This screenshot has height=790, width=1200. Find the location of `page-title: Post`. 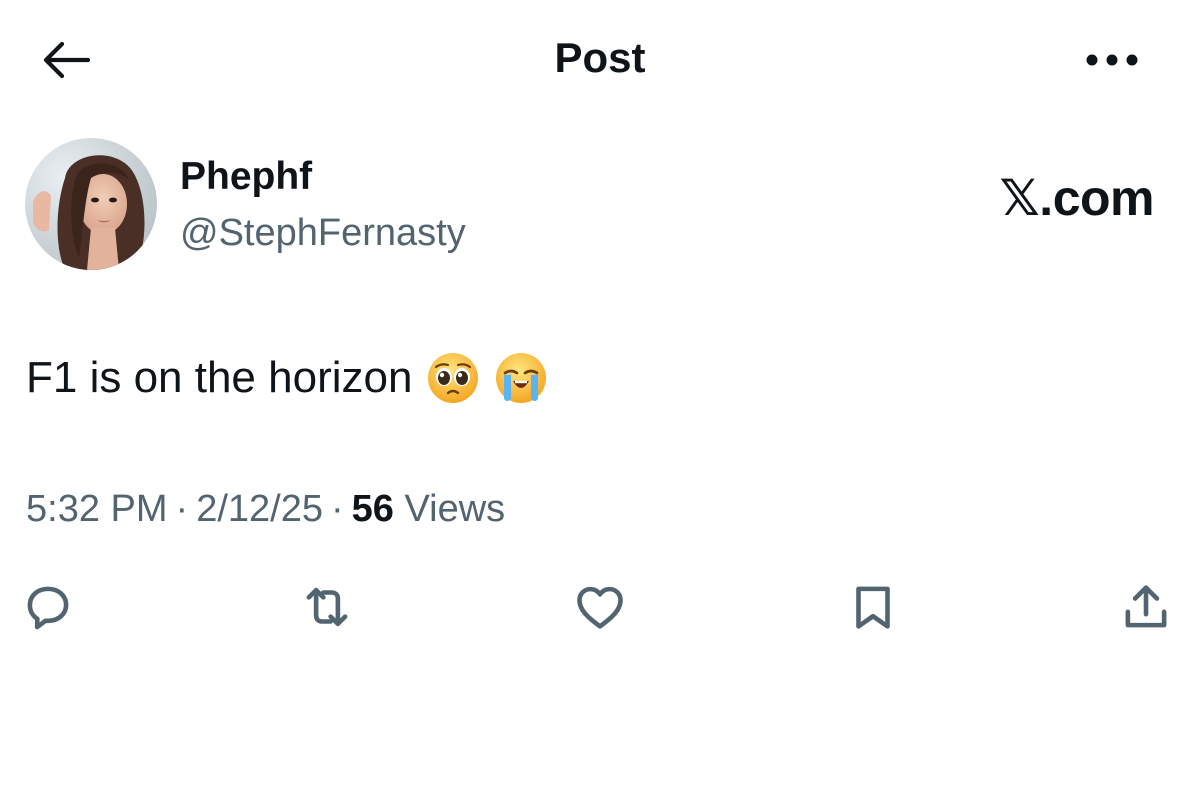

page-title: Post is located at coordinates (600, 57).